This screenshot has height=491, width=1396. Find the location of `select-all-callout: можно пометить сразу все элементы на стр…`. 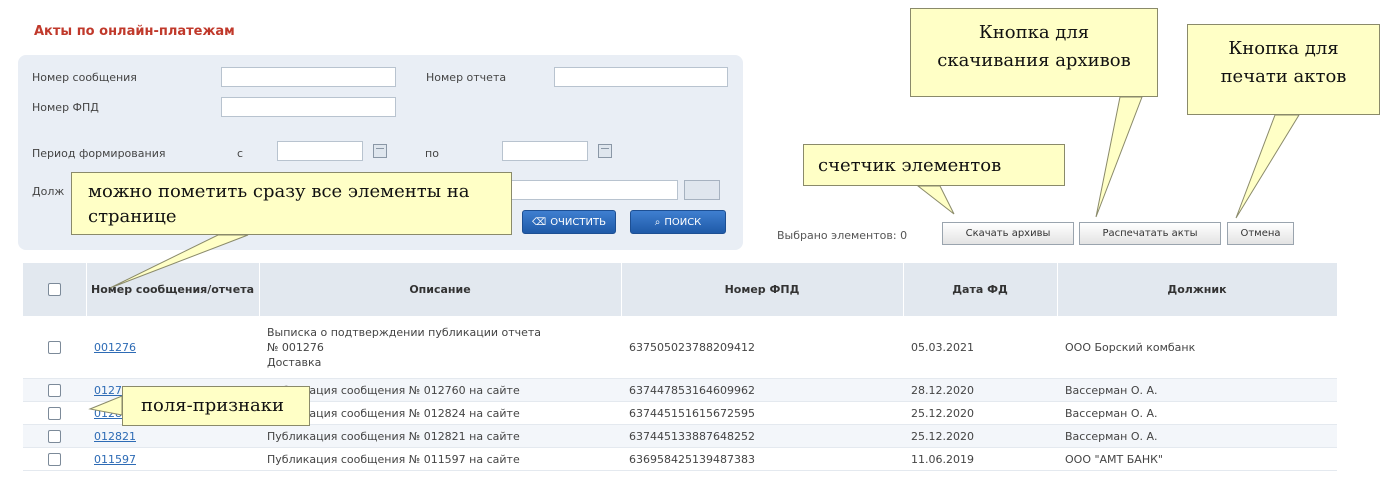

select-all-callout: можно пометить сразу все элементы на стр… is located at coordinates (291, 203).